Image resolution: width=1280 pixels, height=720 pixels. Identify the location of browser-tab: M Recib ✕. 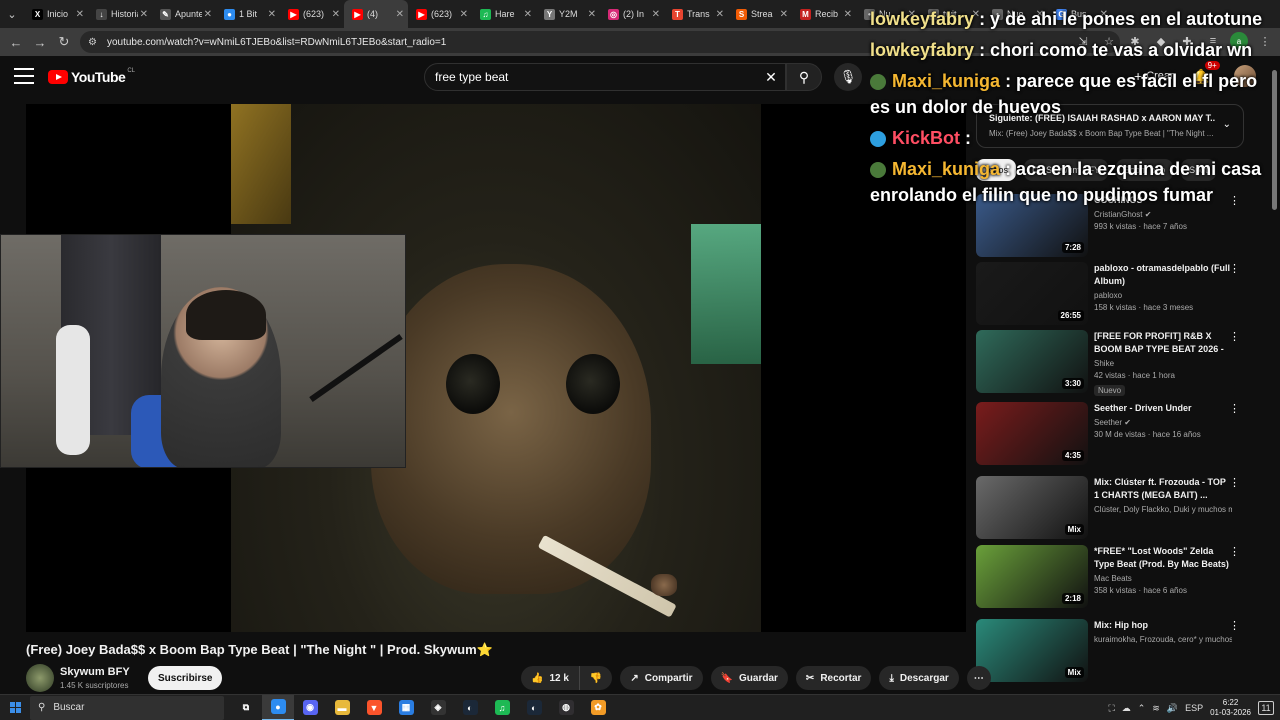
(824, 14).